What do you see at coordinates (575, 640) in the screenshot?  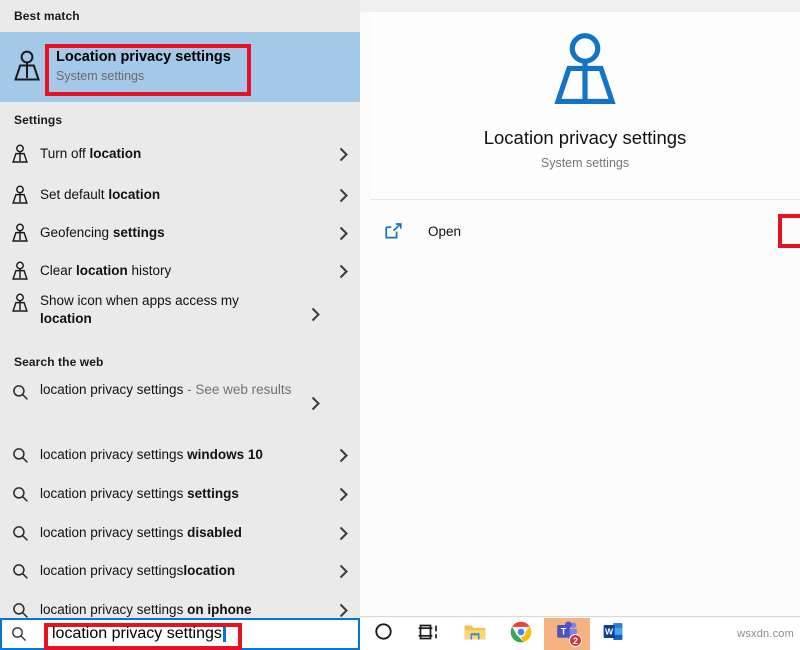 I see `teams-notification-badge: 2` at bounding box center [575, 640].